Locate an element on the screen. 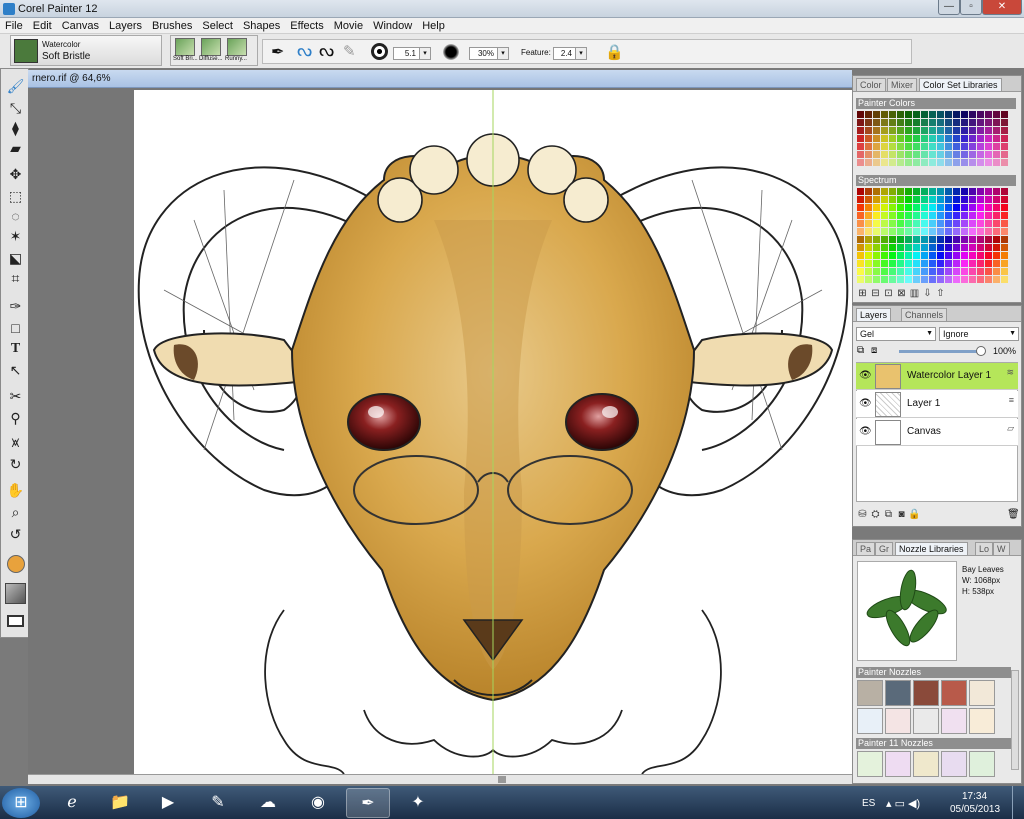 The image size is (1024, 819). tab-looks: Lo is located at coordinates (984, 548).